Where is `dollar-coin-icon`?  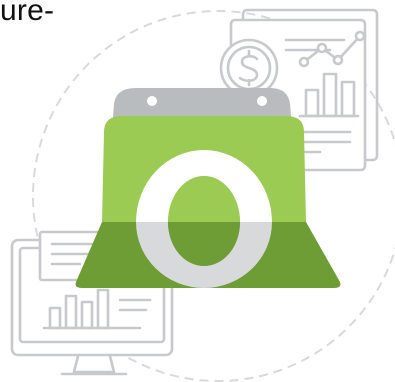 dollar-coin-icon is located at coordinates (249, 68).